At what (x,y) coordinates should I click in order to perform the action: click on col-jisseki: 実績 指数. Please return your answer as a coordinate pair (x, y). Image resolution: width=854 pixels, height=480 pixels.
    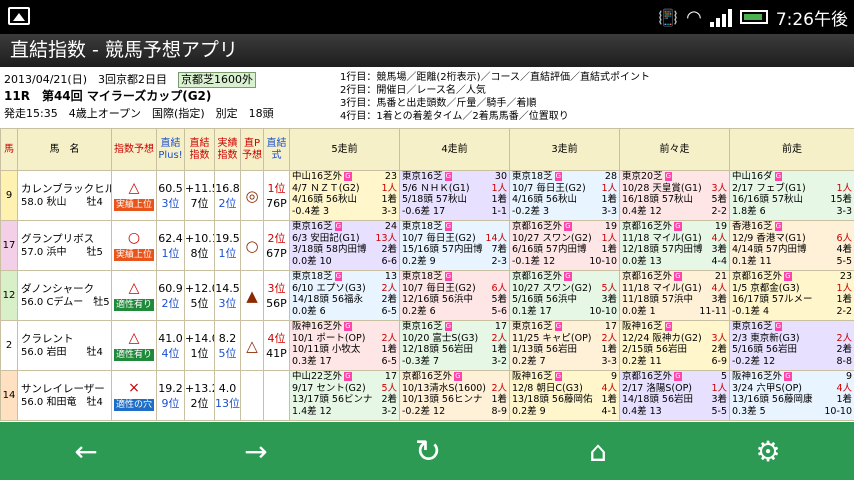
    Looking at the image, I should click on (227, 149).